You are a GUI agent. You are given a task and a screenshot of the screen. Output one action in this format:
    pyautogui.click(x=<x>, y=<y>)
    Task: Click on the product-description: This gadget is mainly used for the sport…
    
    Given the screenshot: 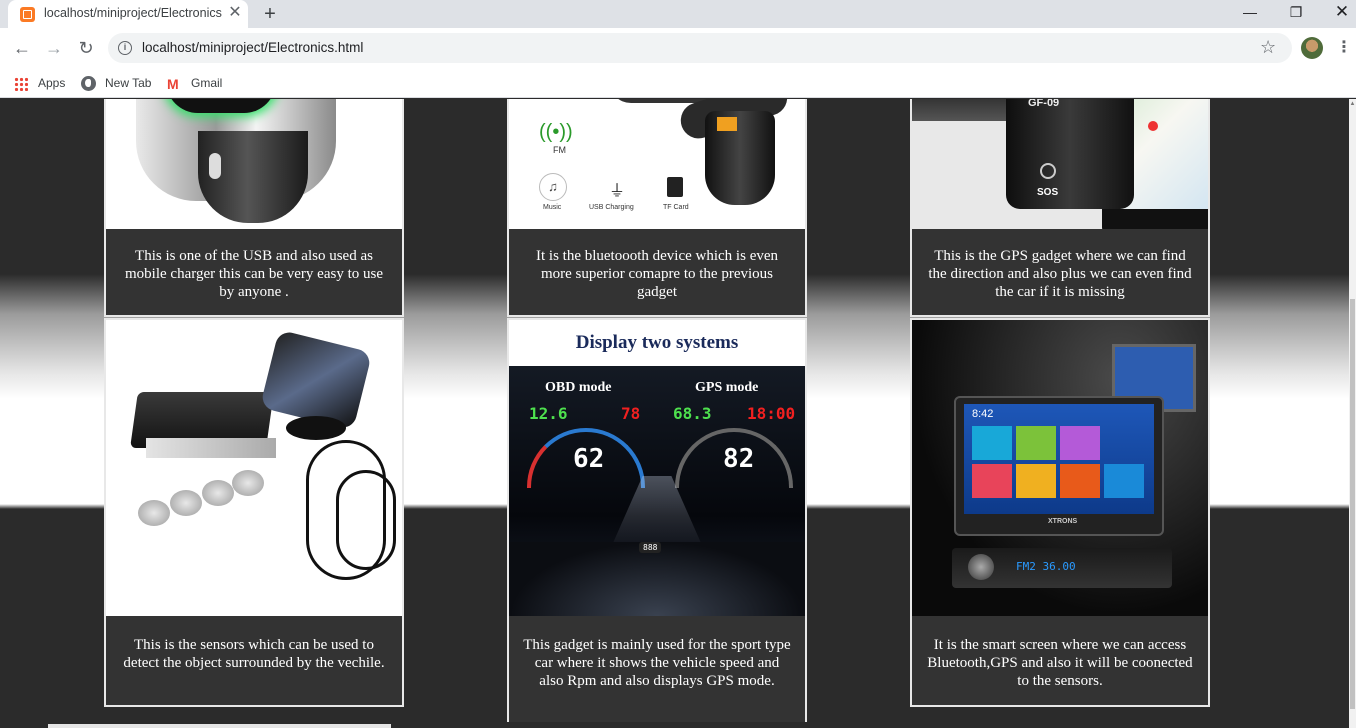 What is the action you would take?
    pyautogui.click(x=657, y=663)
    